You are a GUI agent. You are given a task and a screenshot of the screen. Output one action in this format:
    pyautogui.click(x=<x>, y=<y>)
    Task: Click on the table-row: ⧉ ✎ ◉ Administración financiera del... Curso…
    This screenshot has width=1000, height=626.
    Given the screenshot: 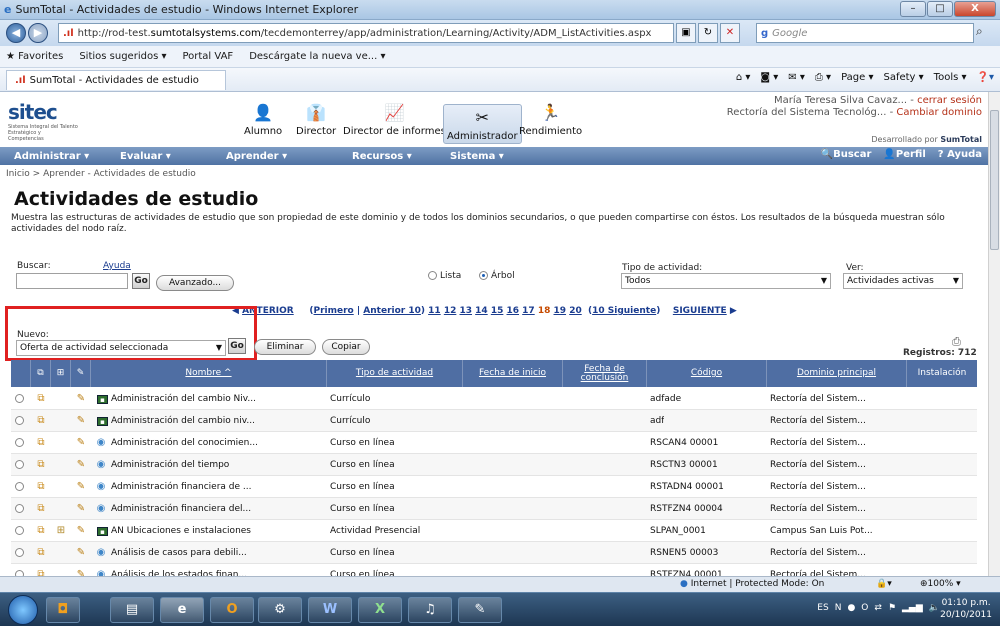 What is the action you would take?
    pyautogui.click(x=494, y=509)
    